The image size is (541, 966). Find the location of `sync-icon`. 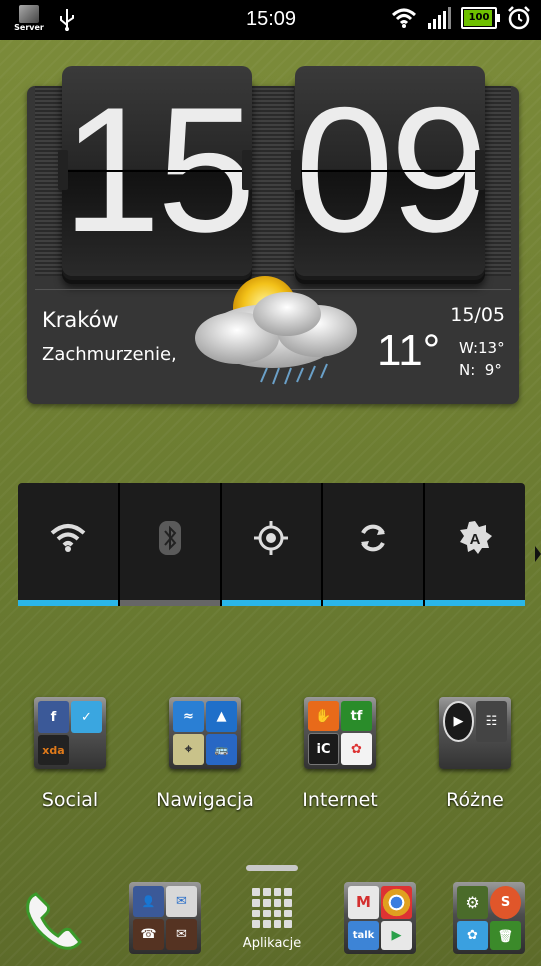

sync-icon is located at coordinates (373, 537).